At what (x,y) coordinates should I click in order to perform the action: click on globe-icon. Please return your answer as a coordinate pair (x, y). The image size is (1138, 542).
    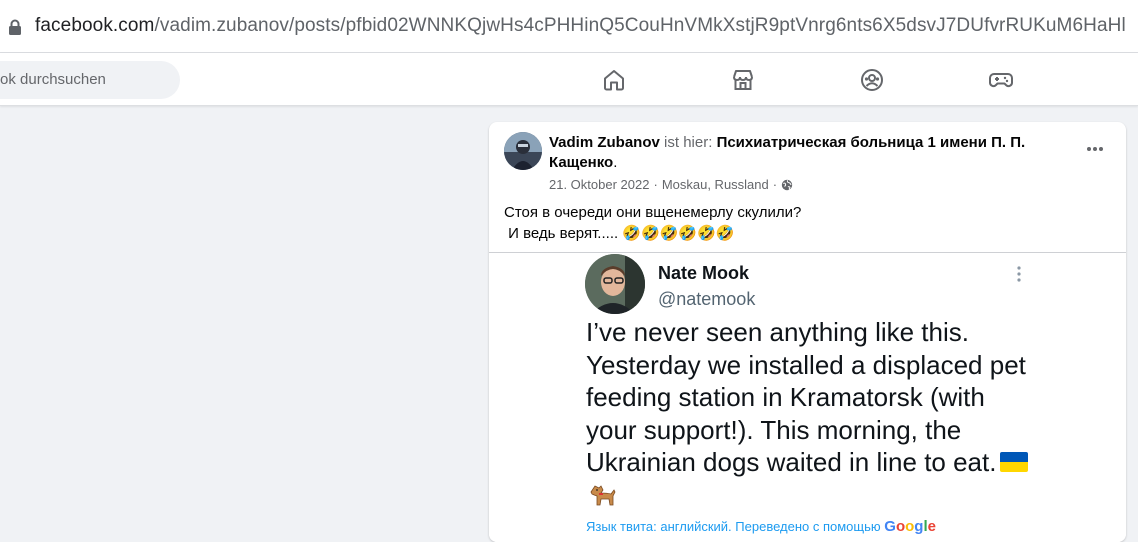
    Looking at the image, I should click on (787, 184).